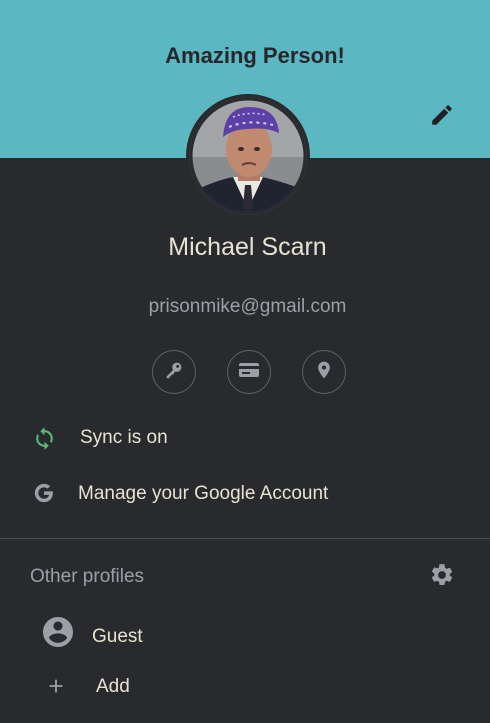  I want to click on add-profile-label: Add, so click(113, 686).